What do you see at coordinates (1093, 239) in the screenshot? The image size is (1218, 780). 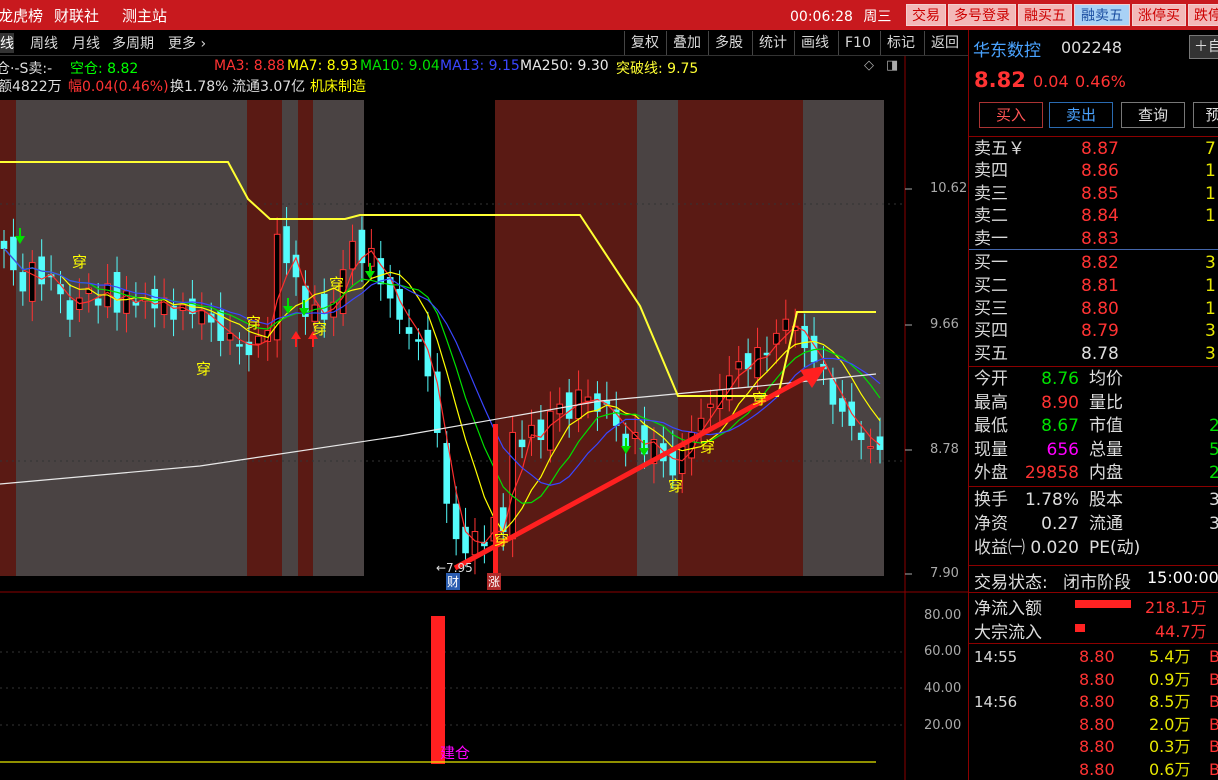 I see `ask-row: 卖一 8.83` at bounding box center [1093, 239].